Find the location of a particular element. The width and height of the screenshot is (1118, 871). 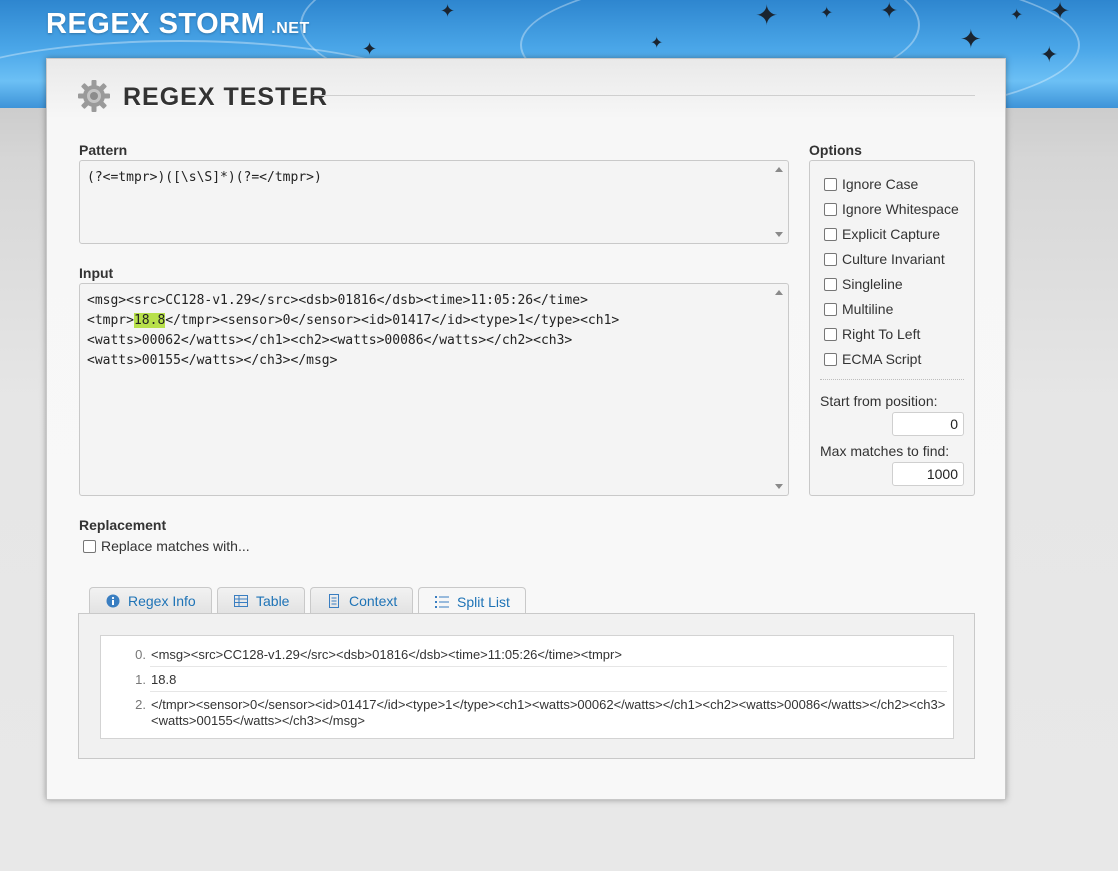

tab-table: Table is located at coordinates (261, 600).